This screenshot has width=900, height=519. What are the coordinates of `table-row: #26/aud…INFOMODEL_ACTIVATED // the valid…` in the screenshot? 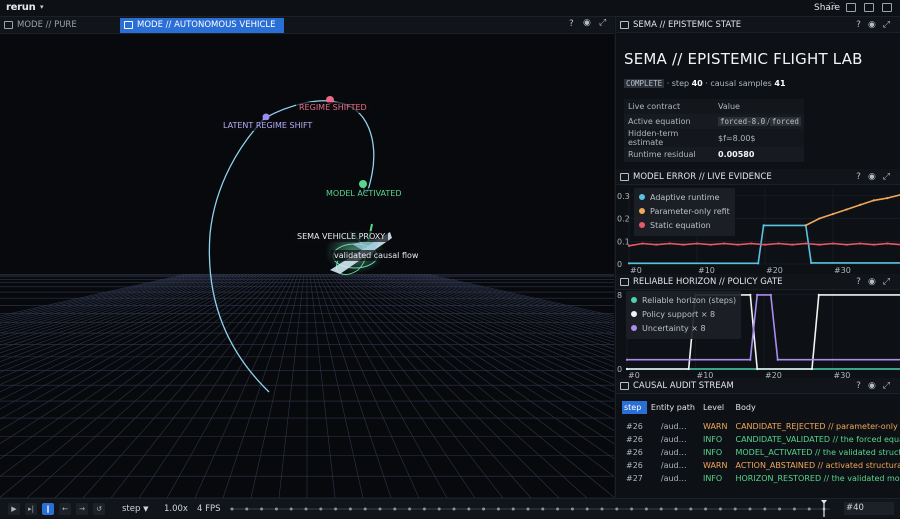 It's located at (761, 452).